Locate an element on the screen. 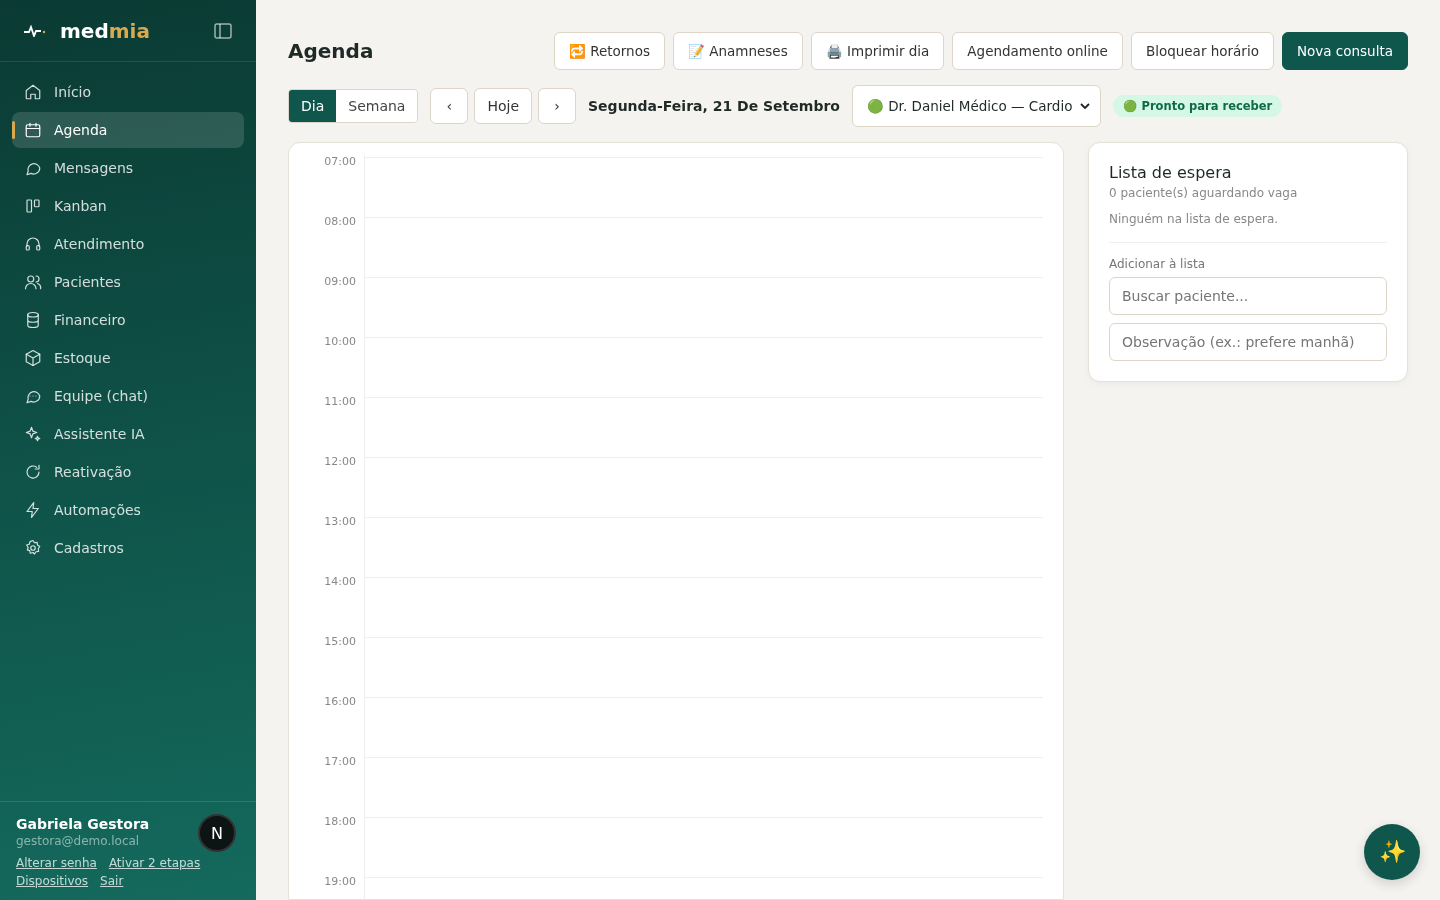  note-field: Observação (ex.: prefere manhã) is located at coordinates (1248, 342).